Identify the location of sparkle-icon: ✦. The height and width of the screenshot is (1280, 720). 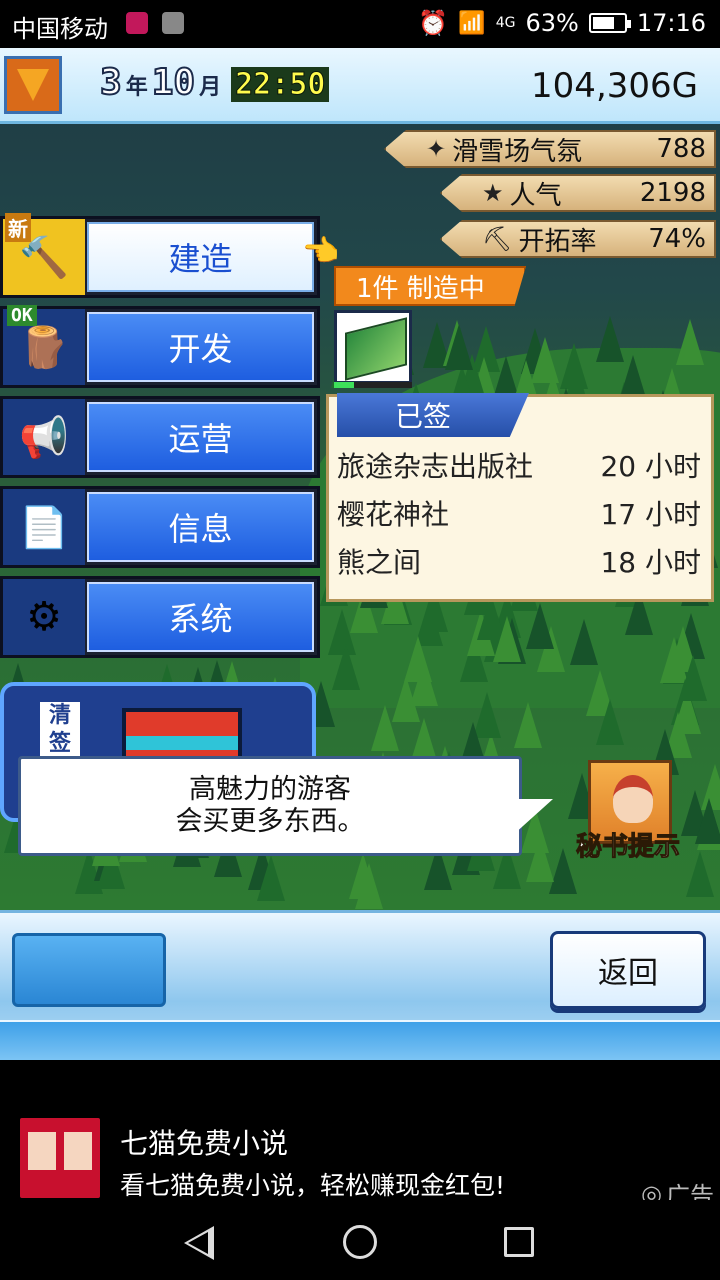
(436, 149).